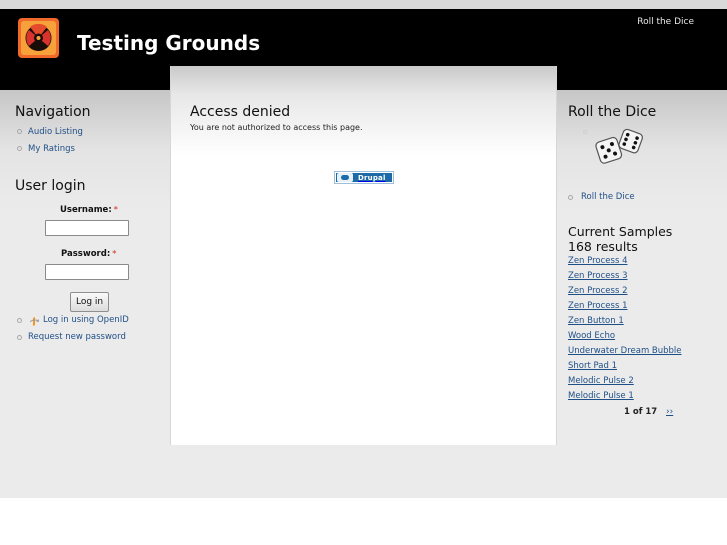 The image size is (727, 545). What do you see at coordinates (53, 112) in the screenshot?
I see `navigation-title: Navigation` at bounding box center [53, 112].